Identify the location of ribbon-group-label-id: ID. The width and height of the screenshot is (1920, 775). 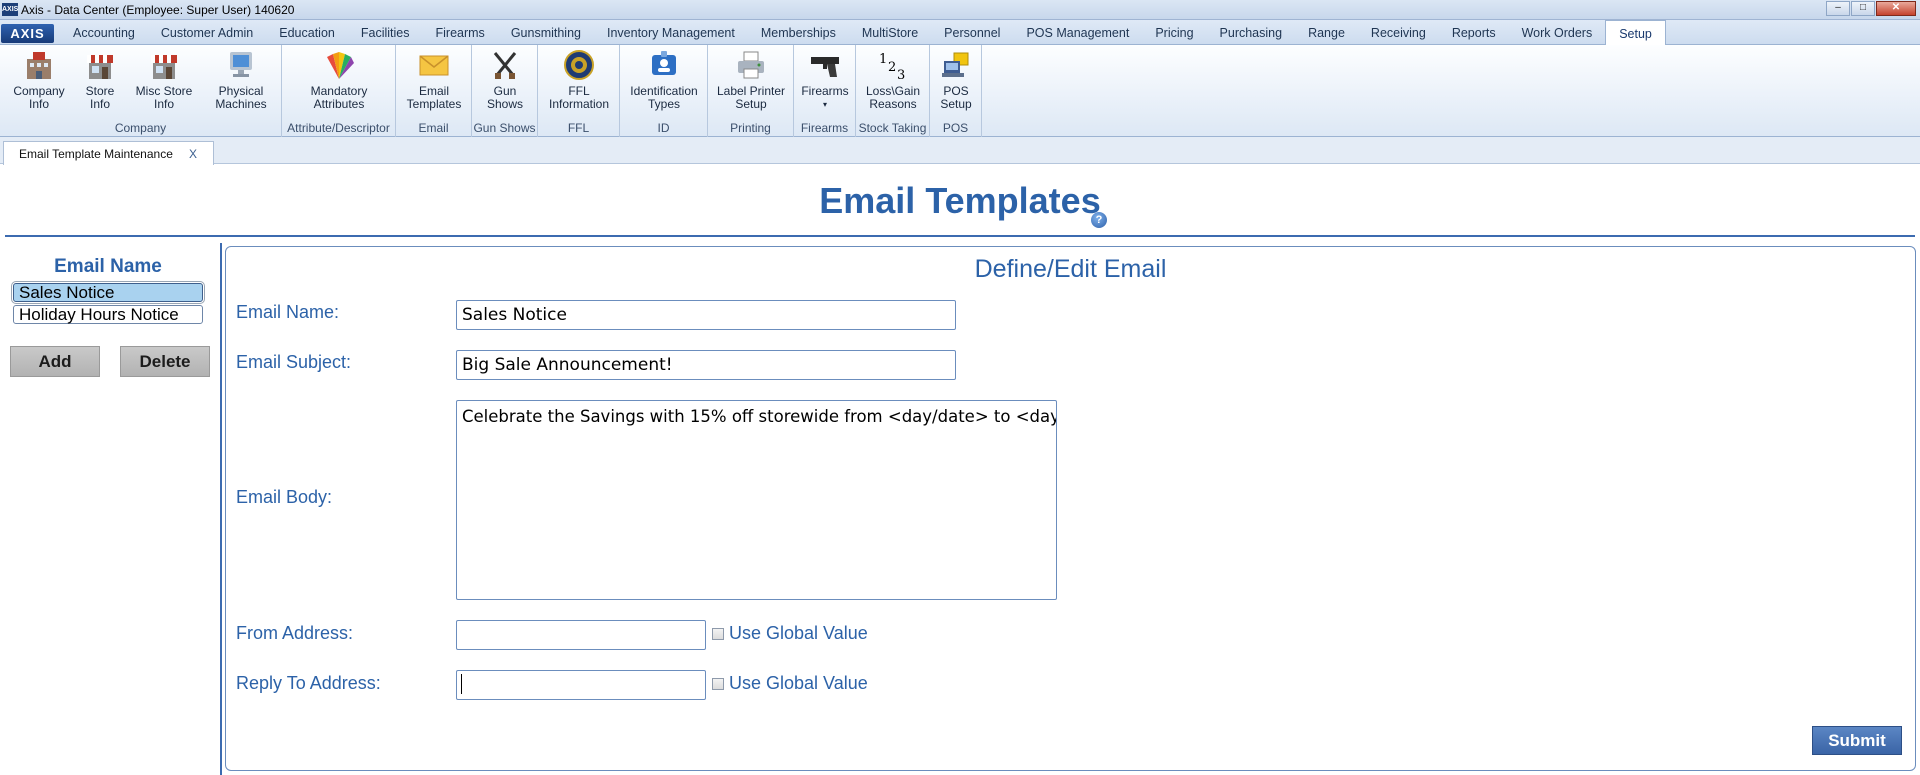
(663, 128).